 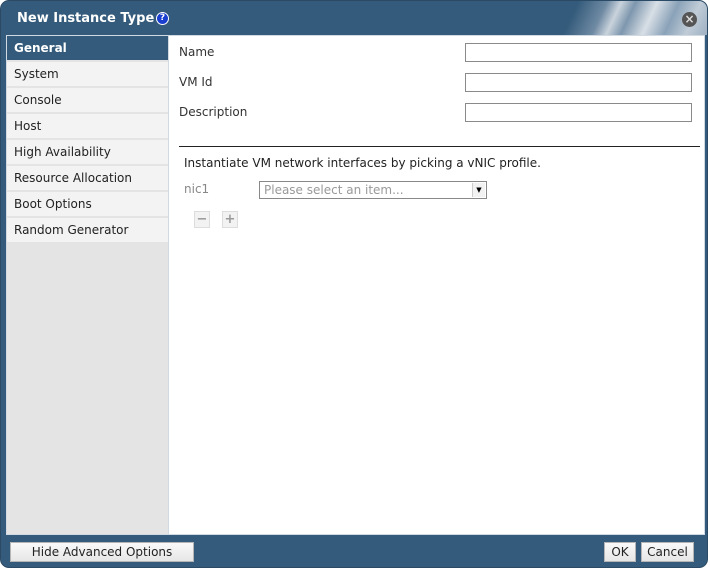 I want to click on section-divider, so click(x=439, y=146).